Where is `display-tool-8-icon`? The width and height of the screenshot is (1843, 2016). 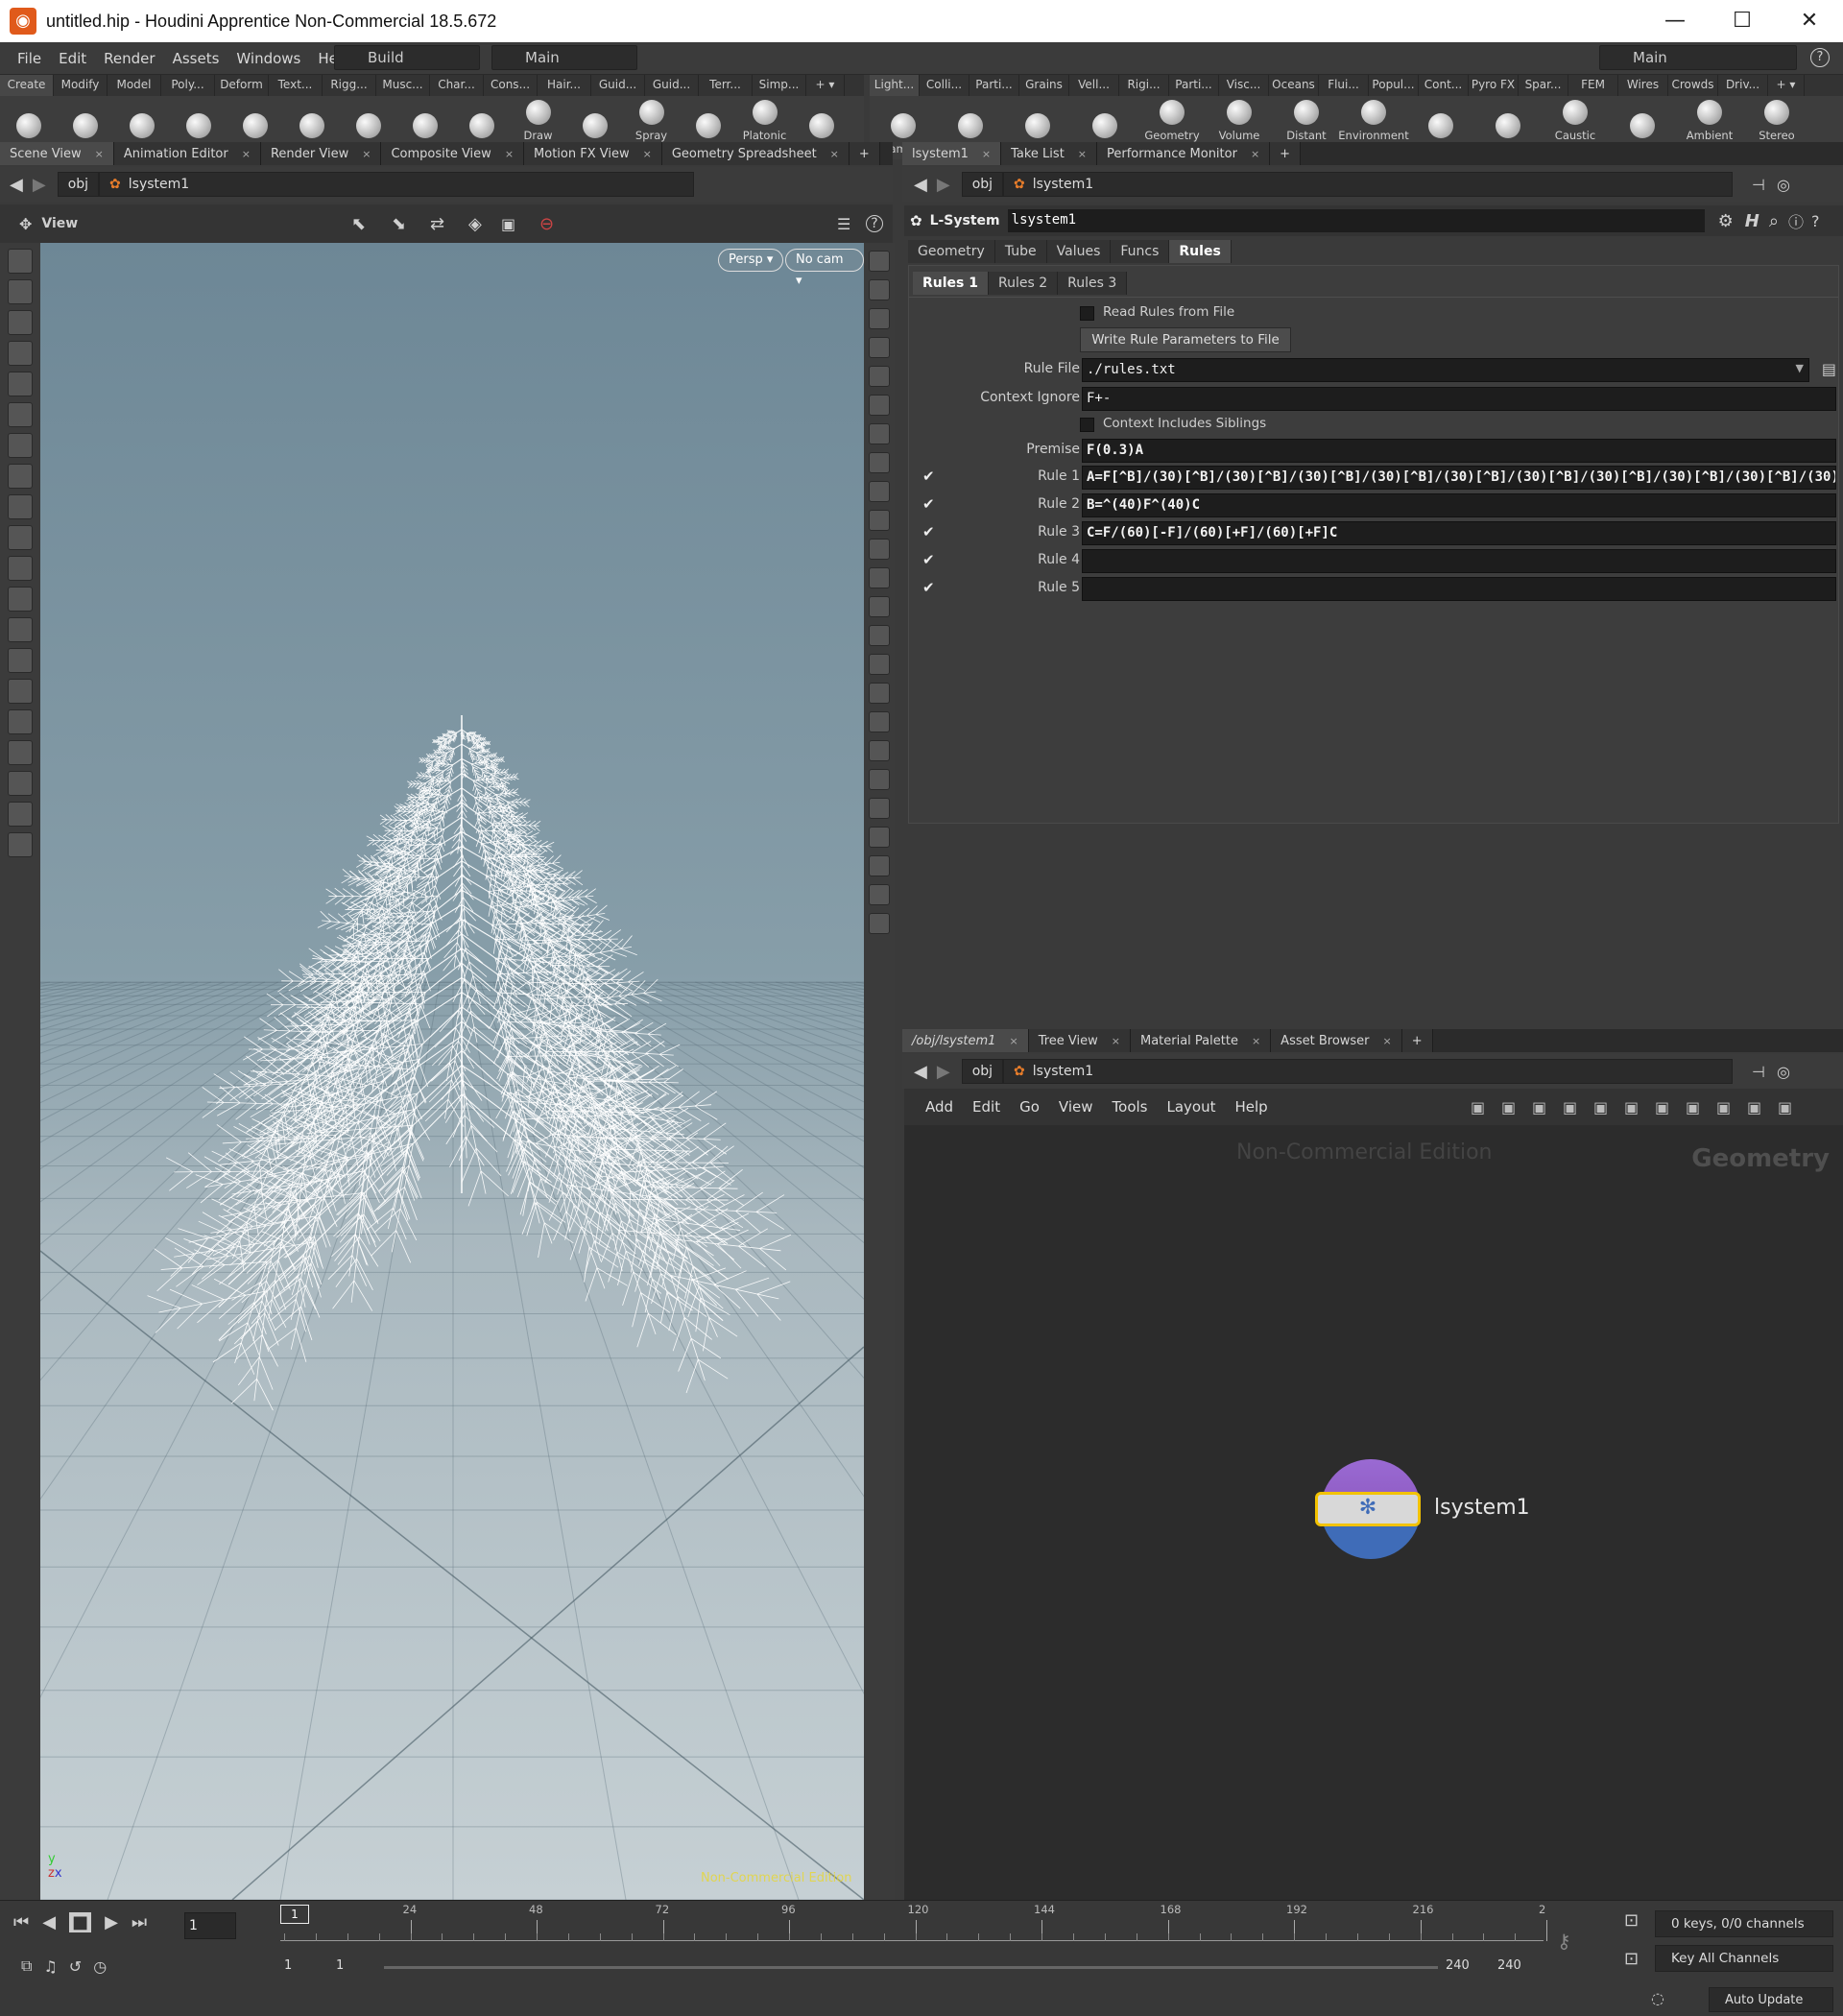
display-tool-8-icon is located at coordinates (879, 491).